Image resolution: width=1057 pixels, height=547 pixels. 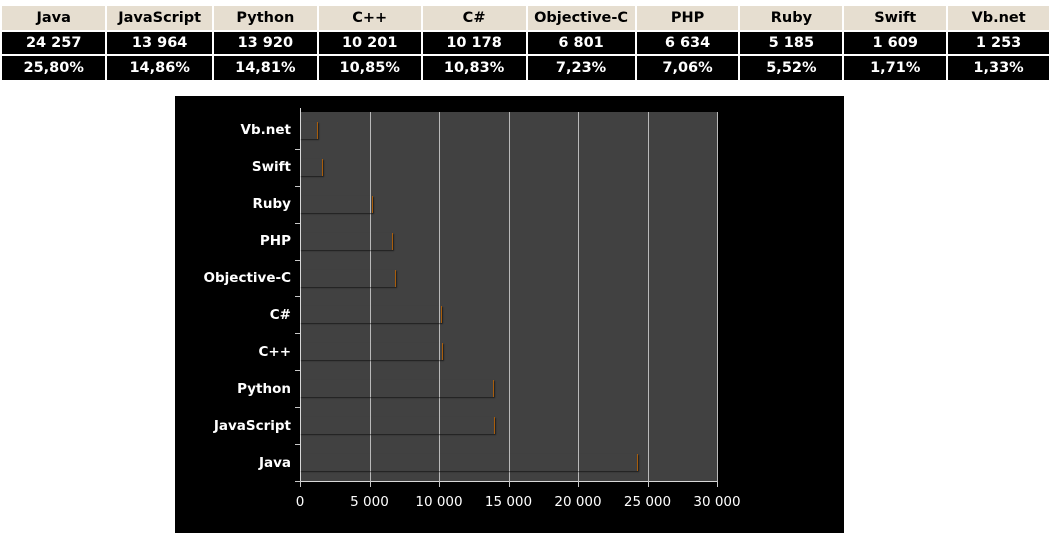 I want to click on table-header-cell: C#, so click(x=474, y=17).